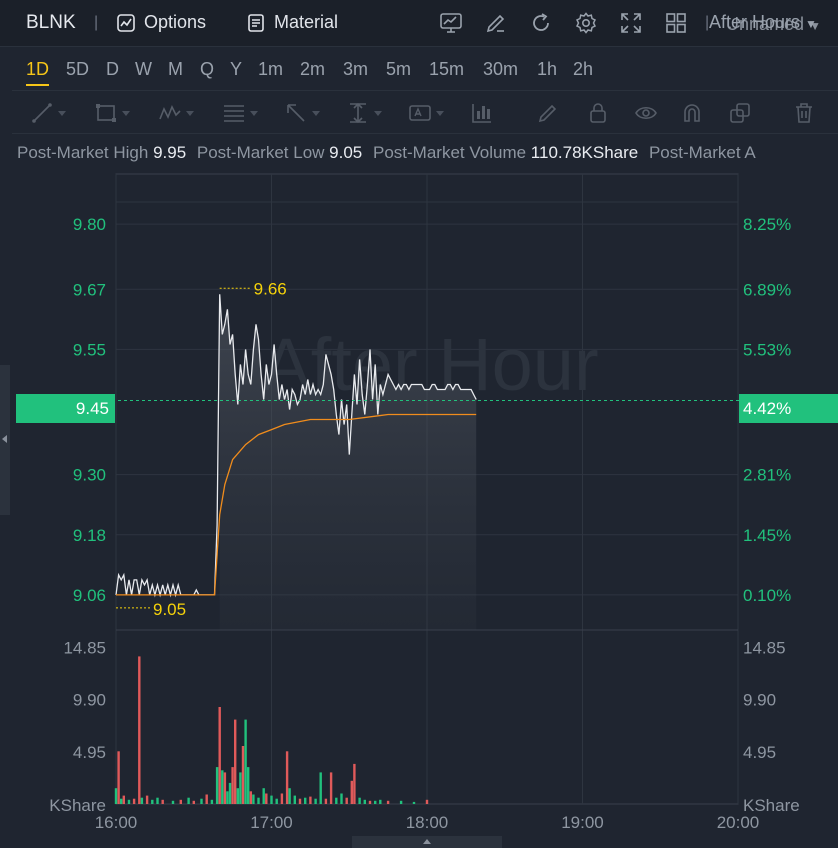  I want to click on text-icon, so click(420, 113).